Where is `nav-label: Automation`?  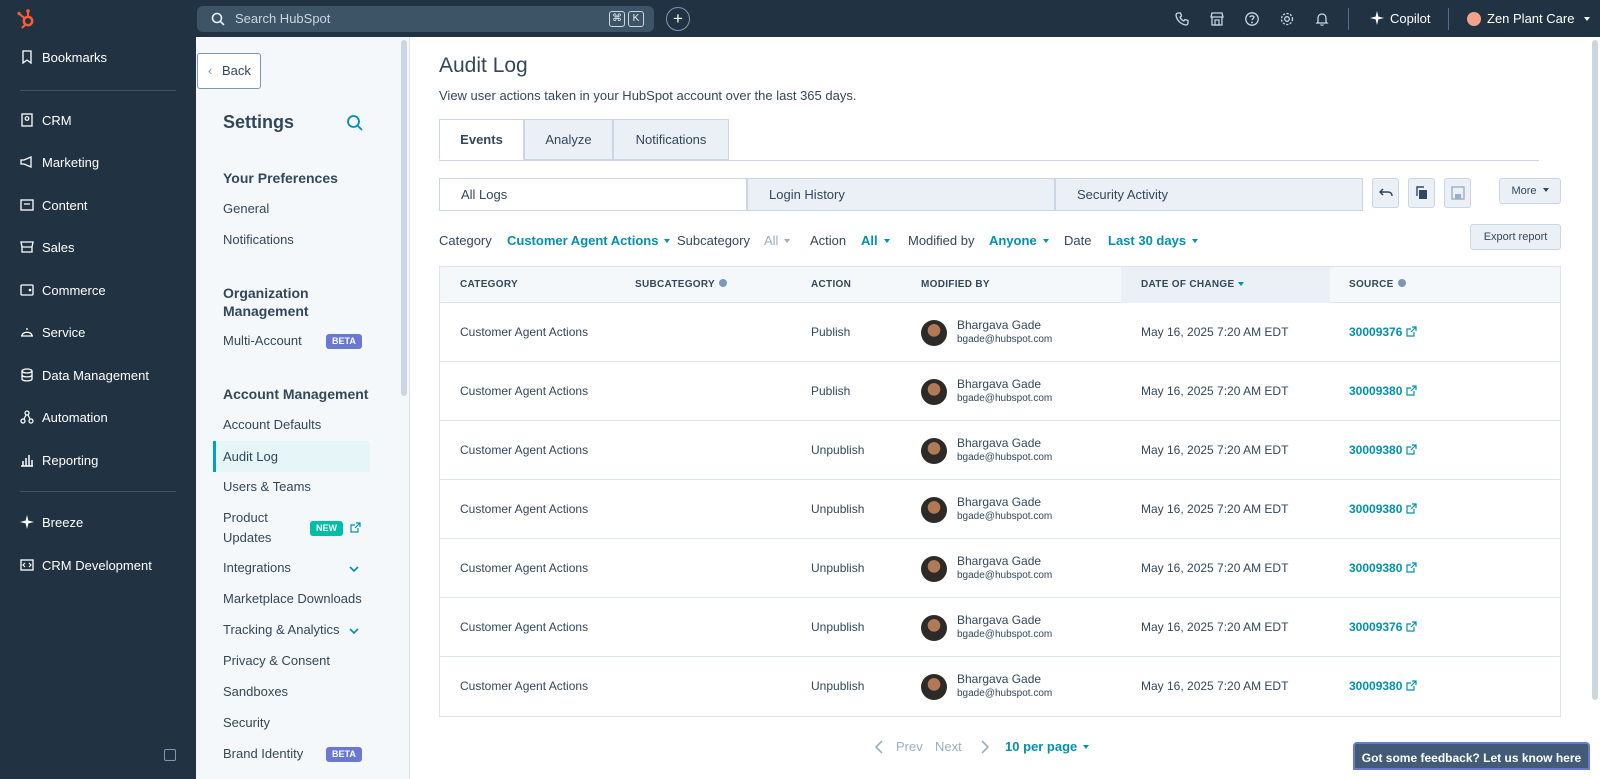 nav-label: Automation is located at coordinates (75, 417).